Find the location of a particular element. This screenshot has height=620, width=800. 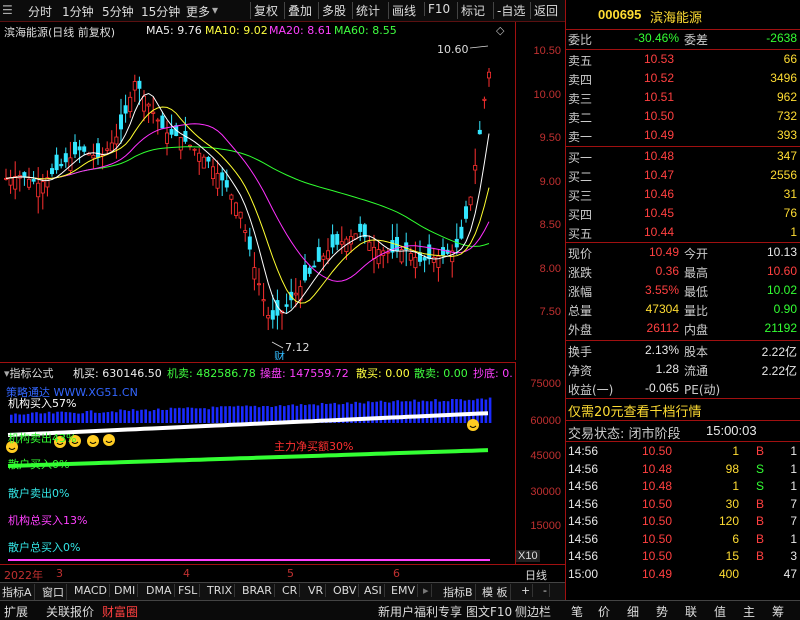

toolbar-menu-icon: ☰ is located at coordinates (7, 10).